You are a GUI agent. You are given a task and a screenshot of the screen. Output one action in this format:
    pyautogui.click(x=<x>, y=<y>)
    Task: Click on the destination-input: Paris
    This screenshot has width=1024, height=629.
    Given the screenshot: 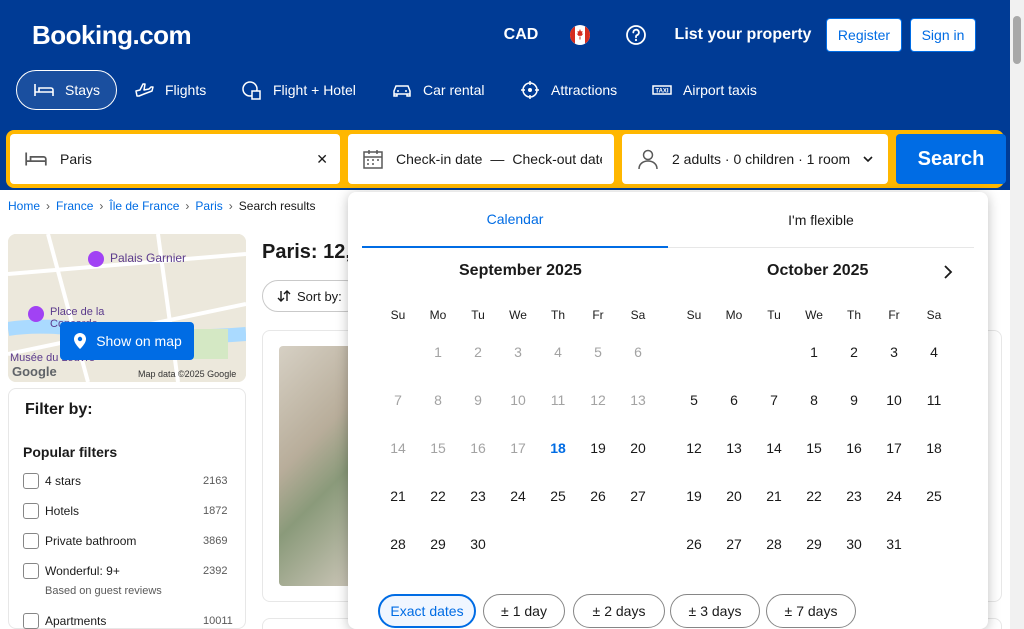 What is the action you would take?
    pyautogui.click(x=76, y=159)
    